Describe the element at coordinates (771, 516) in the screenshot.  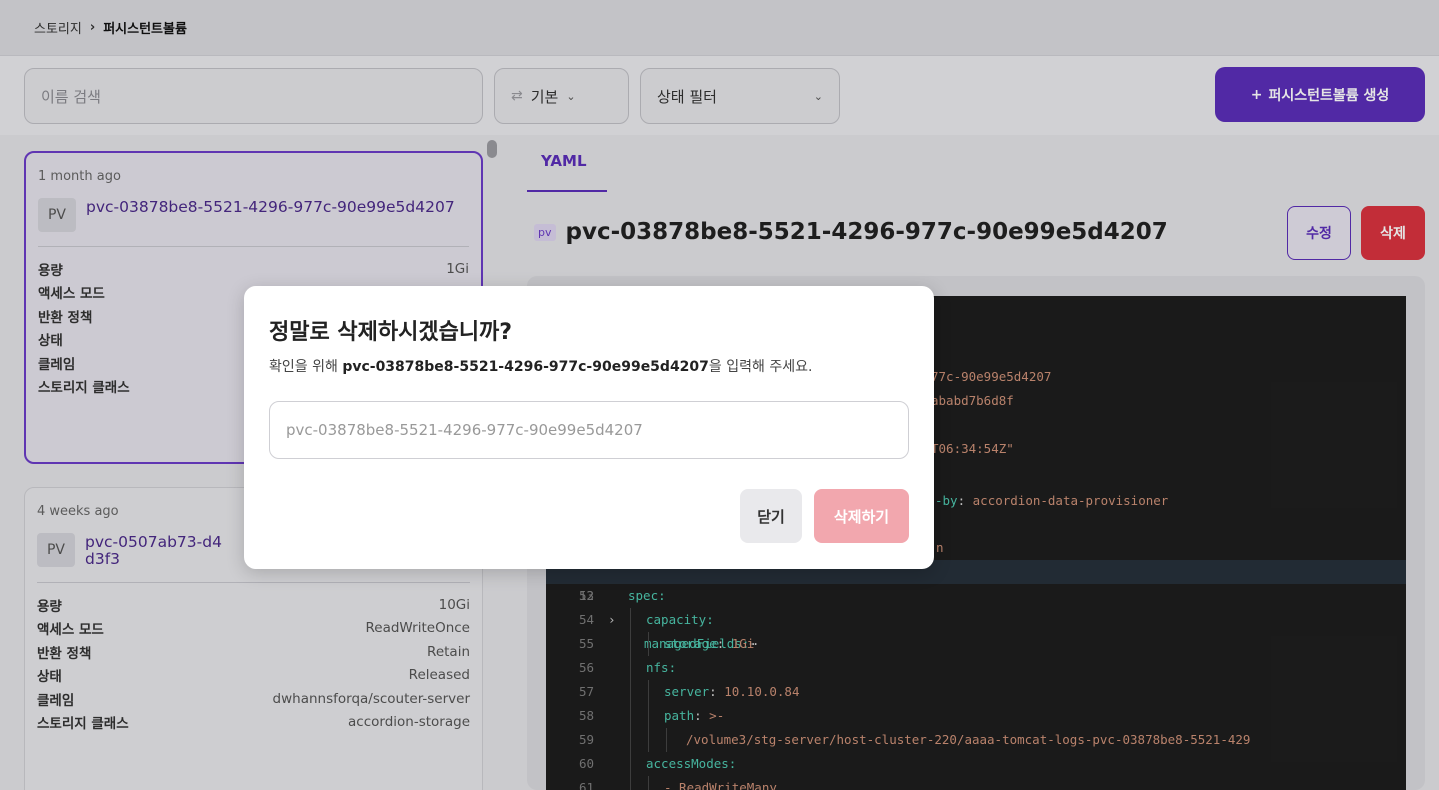
I see `close-button: 닫기` at that location.